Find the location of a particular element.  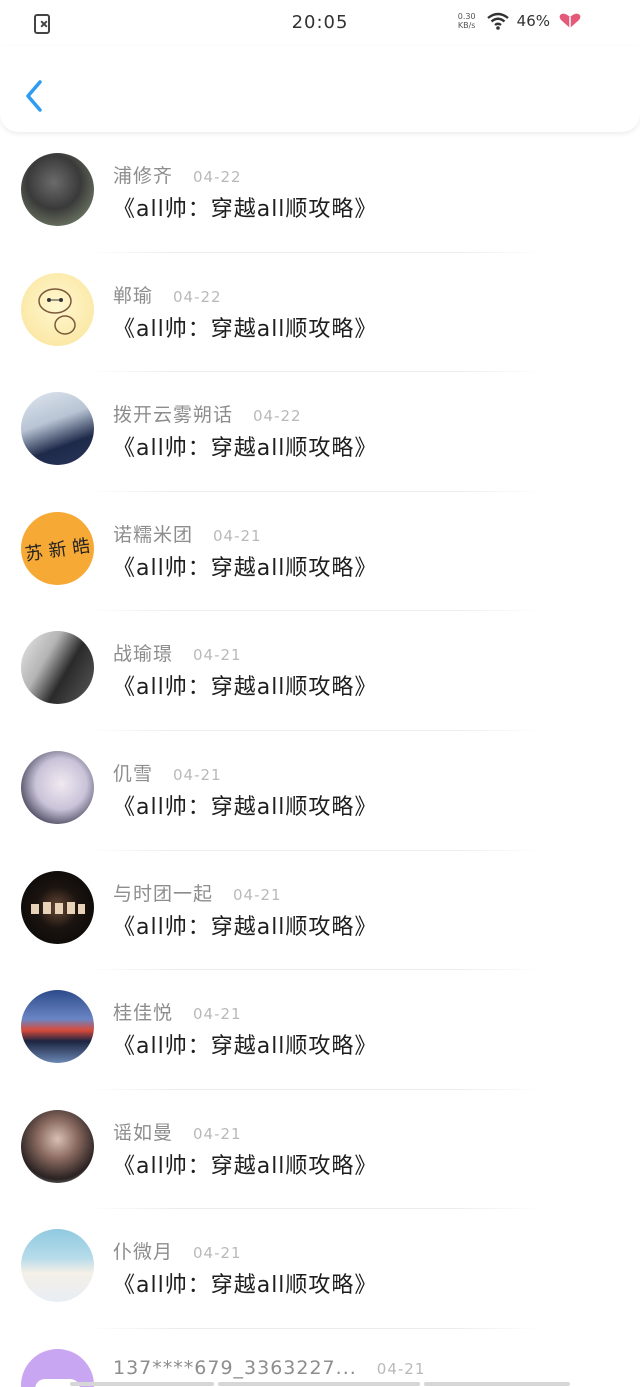

battery-percent: 46% is located at coordinates (533, 21).